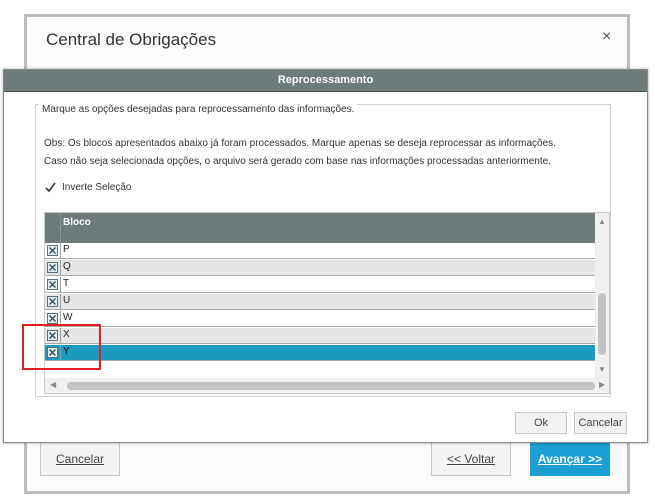 The height and width of the screenshot is (497, 655). I want to click on scroll-down-icon: ▼, so click(602, 369).